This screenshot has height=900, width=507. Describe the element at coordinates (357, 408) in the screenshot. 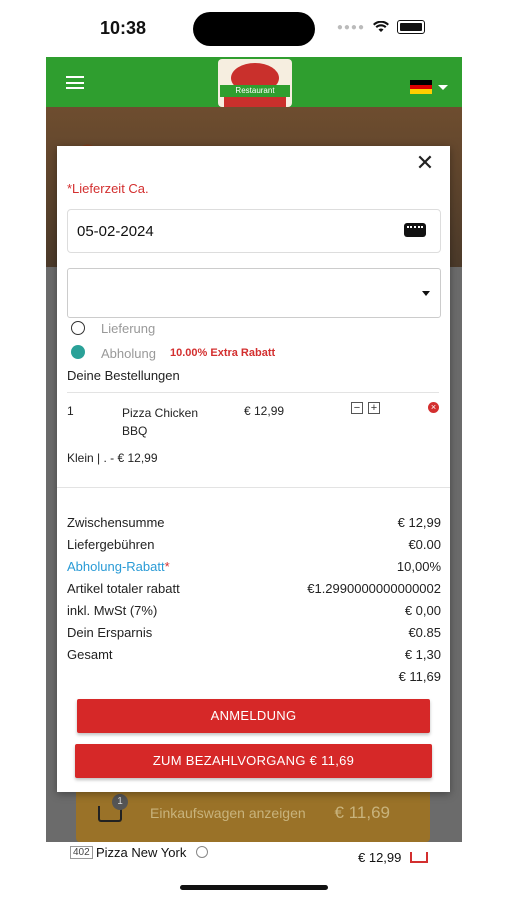

I see `decrease-quantity-button: −` at that location.